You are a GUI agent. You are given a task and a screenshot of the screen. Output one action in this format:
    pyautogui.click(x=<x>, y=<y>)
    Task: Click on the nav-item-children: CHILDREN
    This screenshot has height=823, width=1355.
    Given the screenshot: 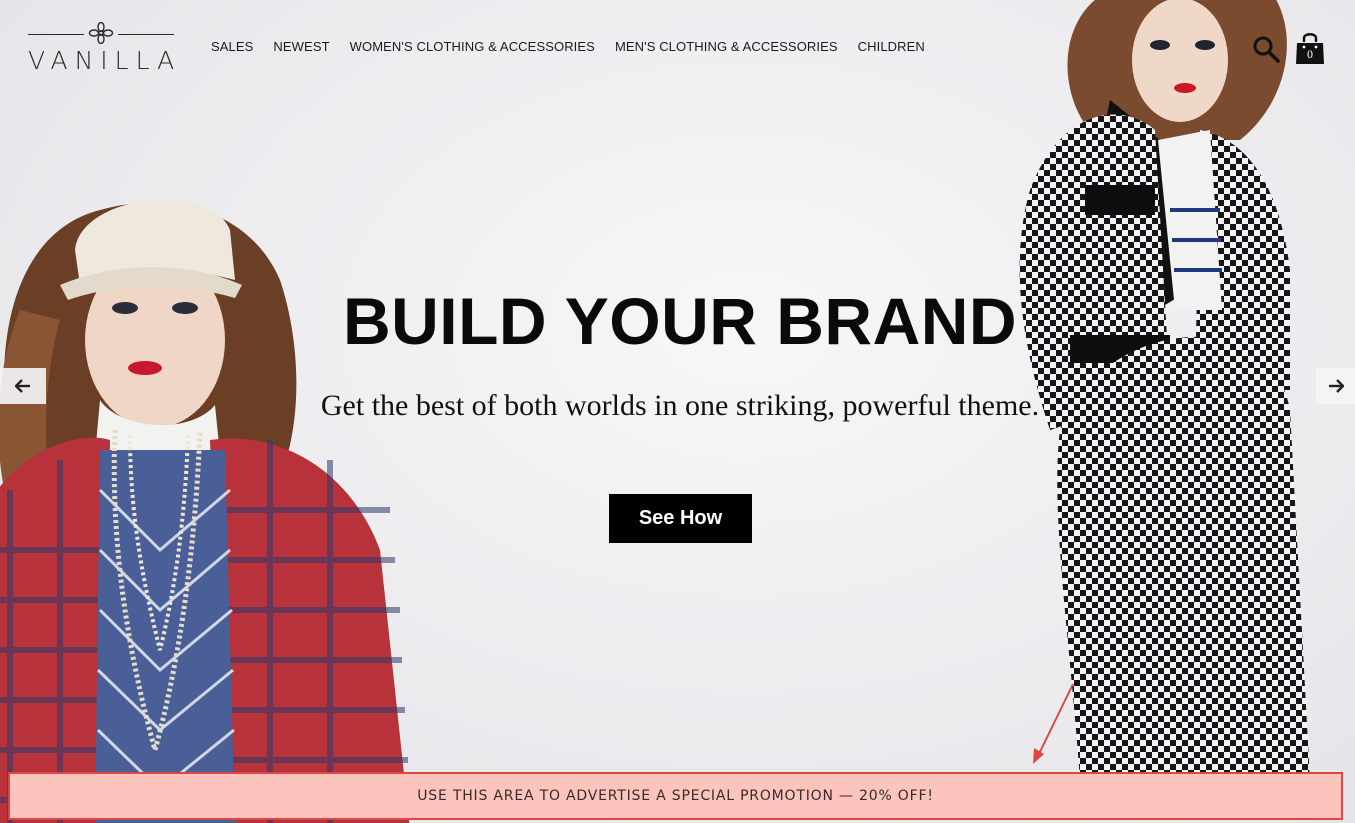 What is the action you would take?
    pyautogui.click(x=891, y=46)
    